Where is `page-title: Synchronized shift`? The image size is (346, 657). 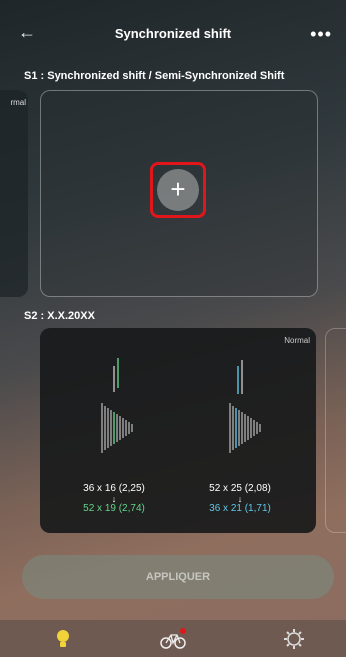 page-title: Synchronized shift is located at coordinates (173, 33).